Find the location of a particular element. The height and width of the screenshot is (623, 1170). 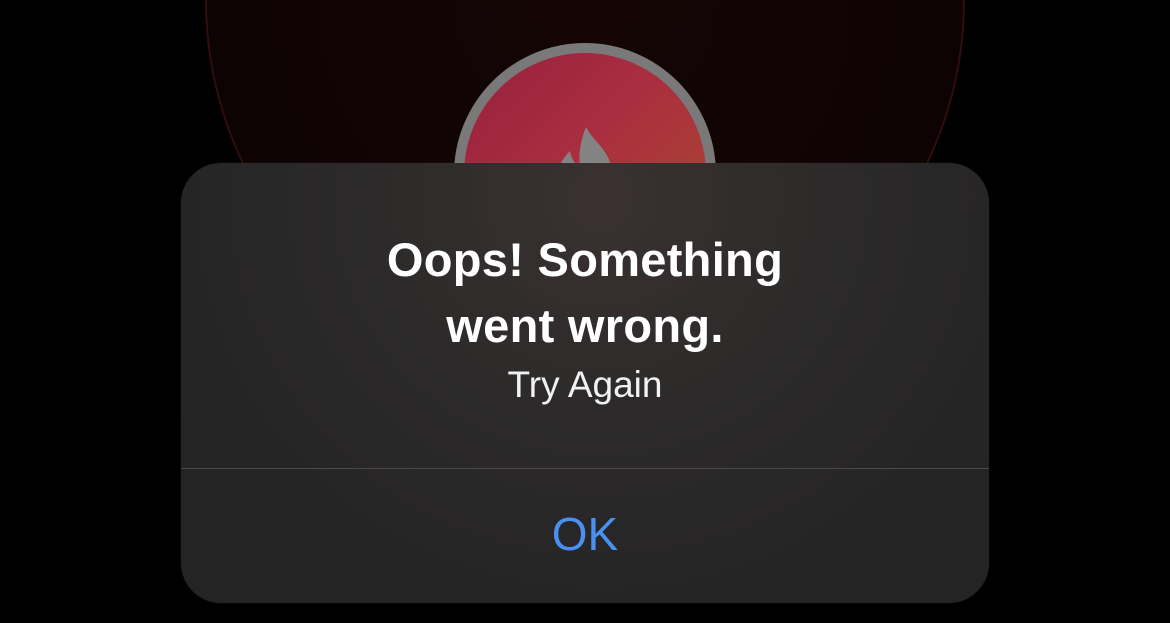

alert-message: Try Again is located at coordinates (585, 384).